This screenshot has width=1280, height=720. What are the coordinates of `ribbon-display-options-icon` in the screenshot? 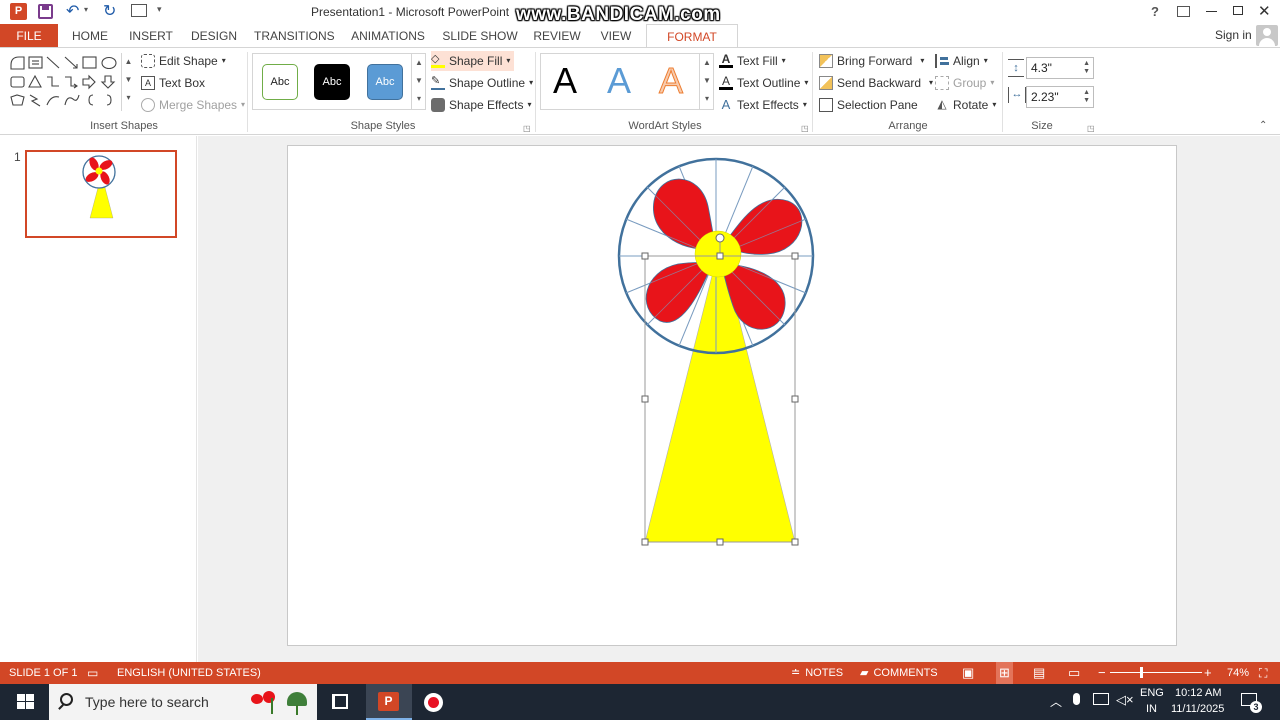 It's located at (1183, 11).